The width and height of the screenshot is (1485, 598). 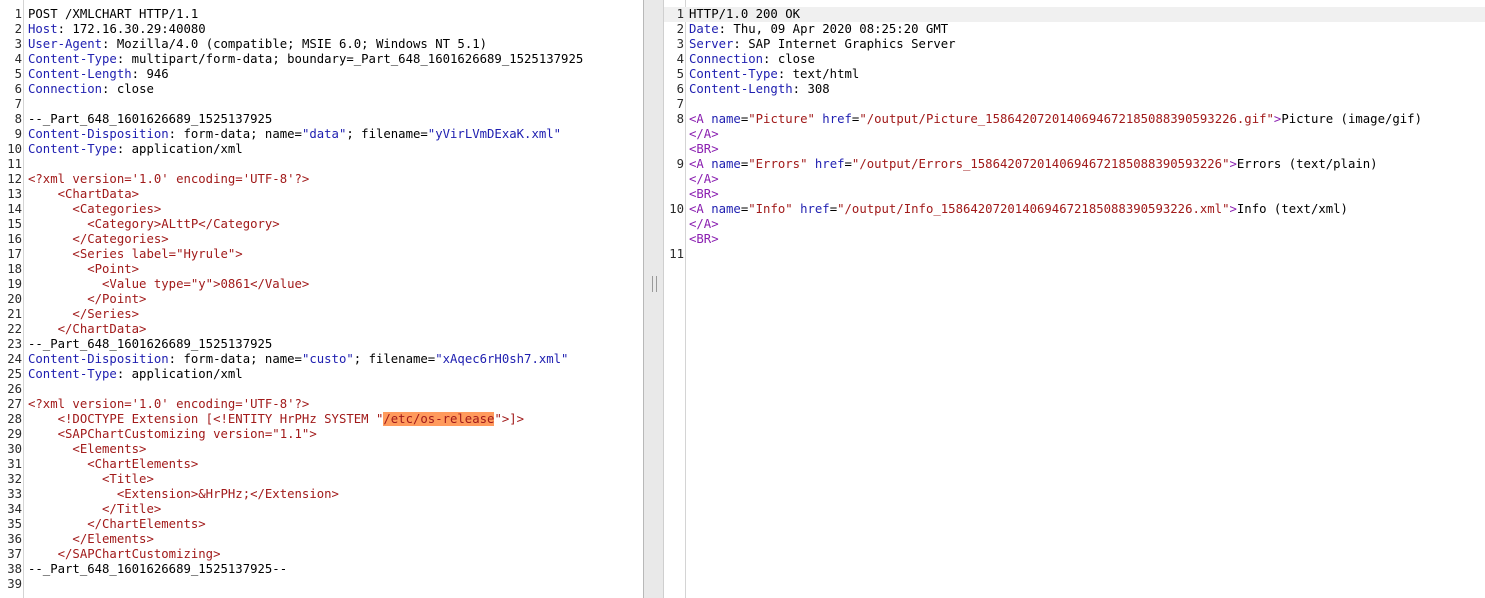 What do you see at coordinates (321, 89) in the screenshot?
I see `code-line: 6 Connection: close` at bounding box center [321, 89].